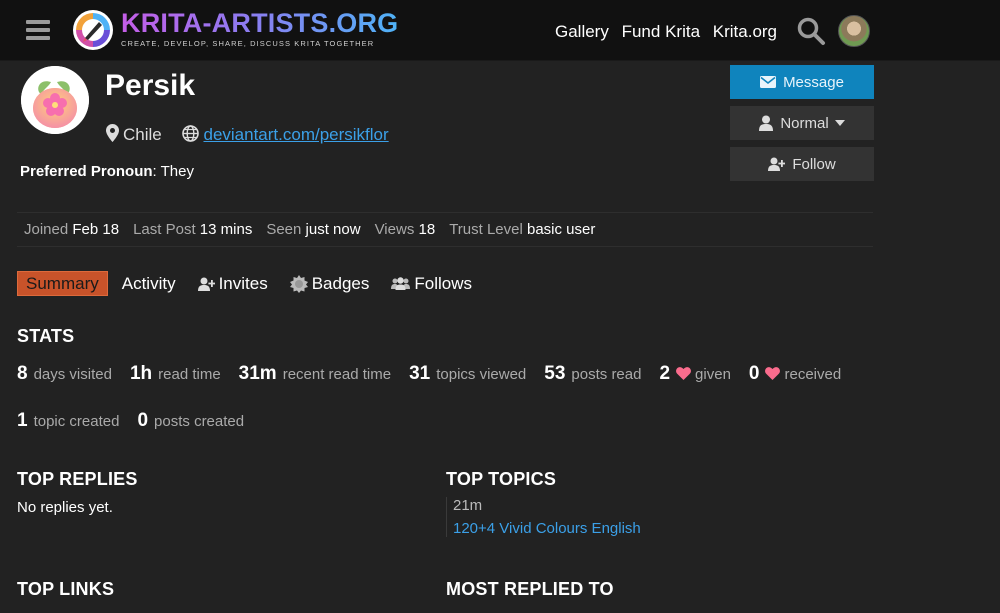 Image resolution: width=1000 pixels, height=613 pixels. I want to click on stat-likes-received: 0 received, so click(795, 373).